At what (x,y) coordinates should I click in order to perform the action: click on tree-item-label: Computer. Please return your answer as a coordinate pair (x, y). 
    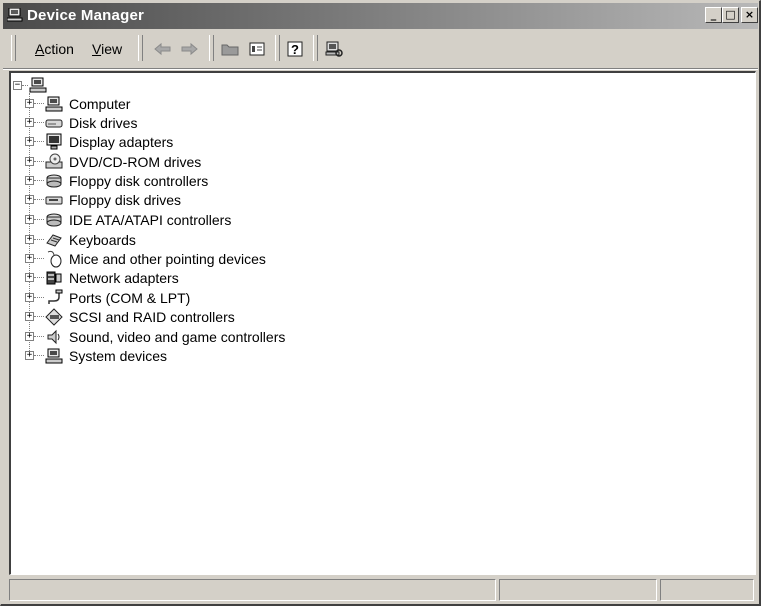
    Looking at the image, I should click on (100, 104).